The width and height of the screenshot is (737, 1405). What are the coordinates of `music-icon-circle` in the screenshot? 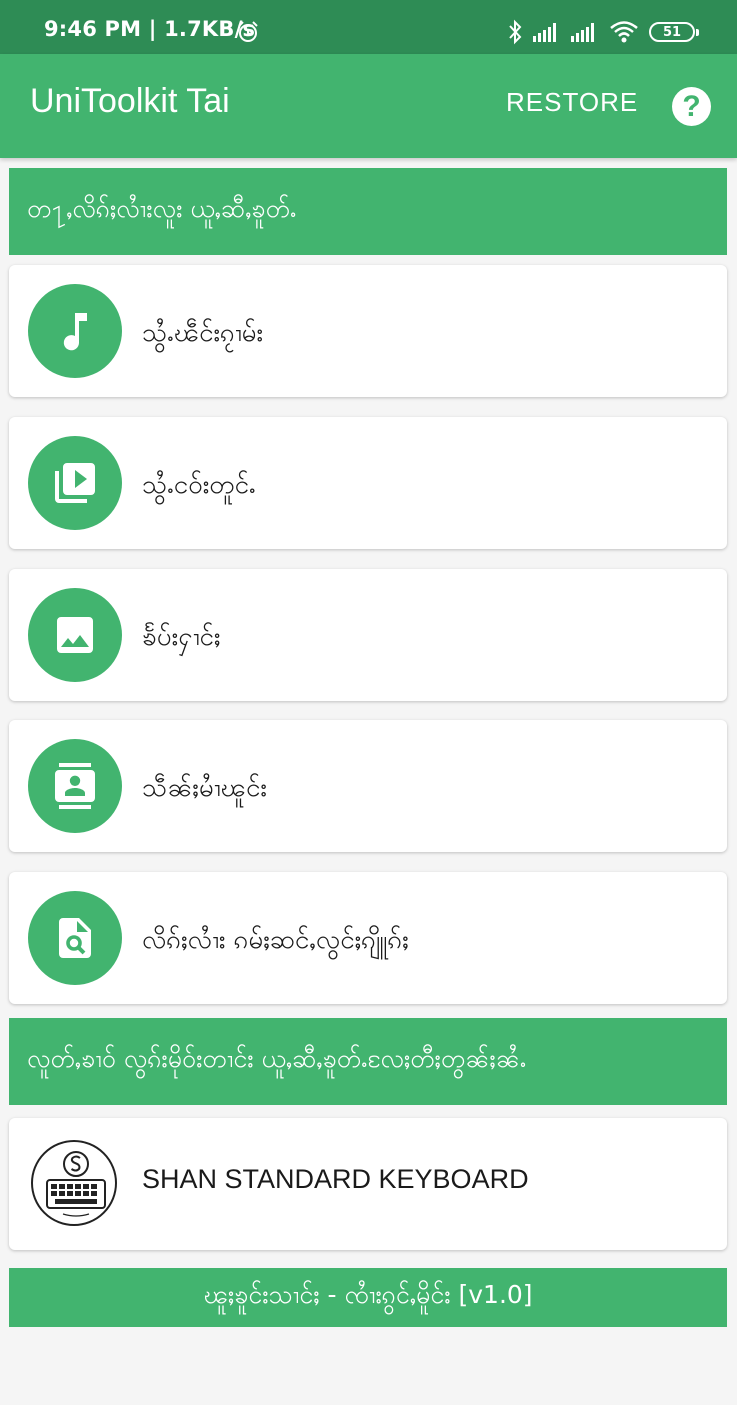 It's located at (75, 331).